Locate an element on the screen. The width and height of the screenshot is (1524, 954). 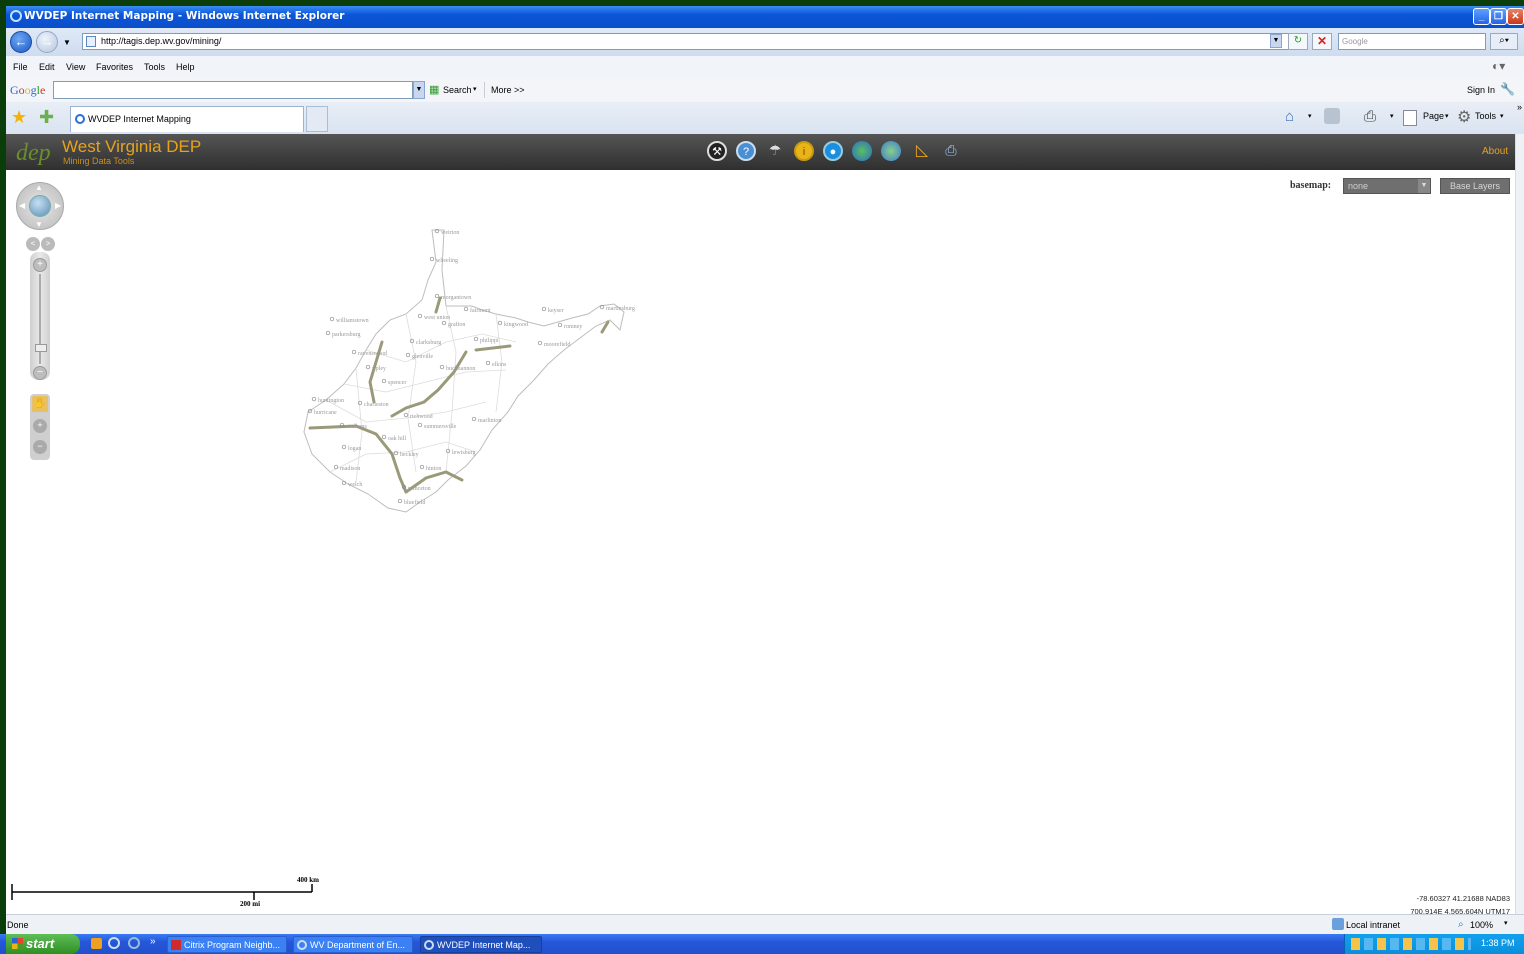
identify-icon: ? is located at coordinates (746, 151).